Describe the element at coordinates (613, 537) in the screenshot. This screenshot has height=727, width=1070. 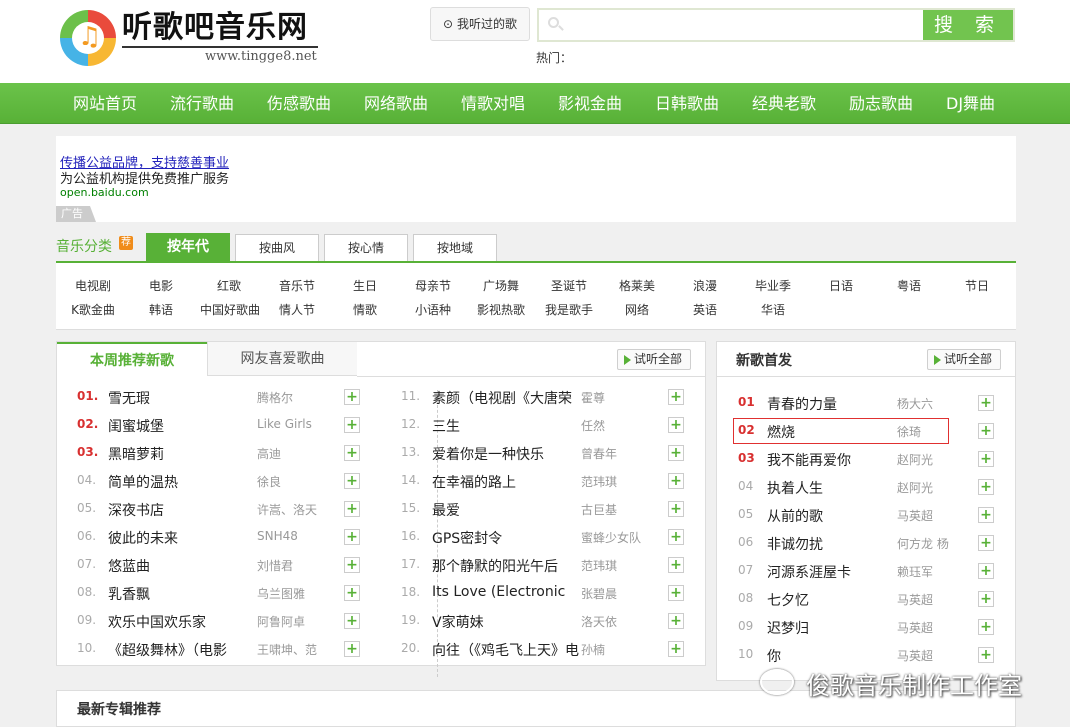
I see `song-artist: 蜜蜂少女队` at that location.